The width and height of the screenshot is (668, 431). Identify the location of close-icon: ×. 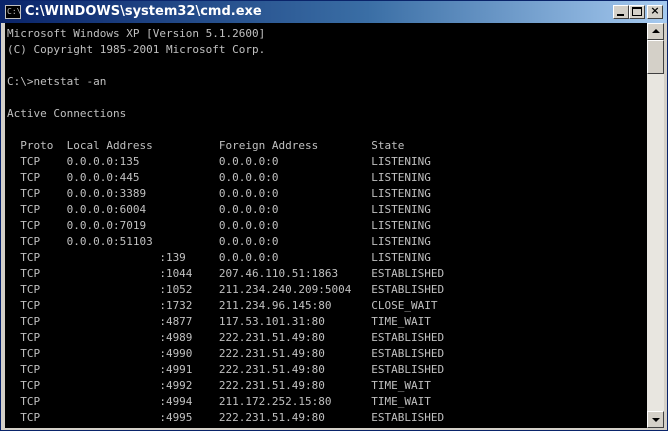
(655, 10).